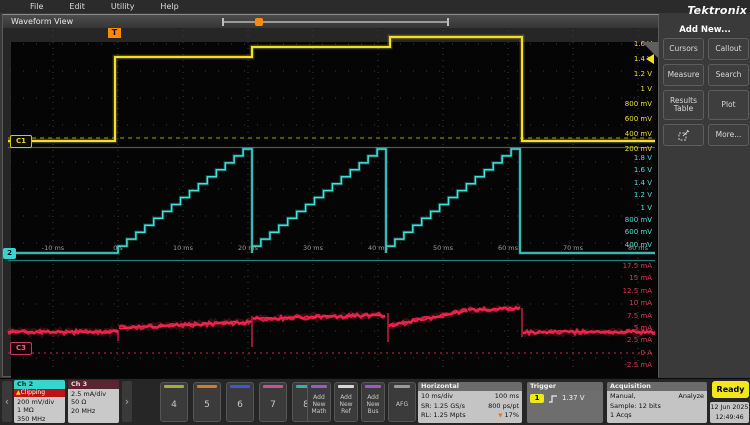  What do you see at coordinates (39, 384) in the screenshot?
I see `channel-2-badge-title: Ch 2` at bounding box center [39, 384].